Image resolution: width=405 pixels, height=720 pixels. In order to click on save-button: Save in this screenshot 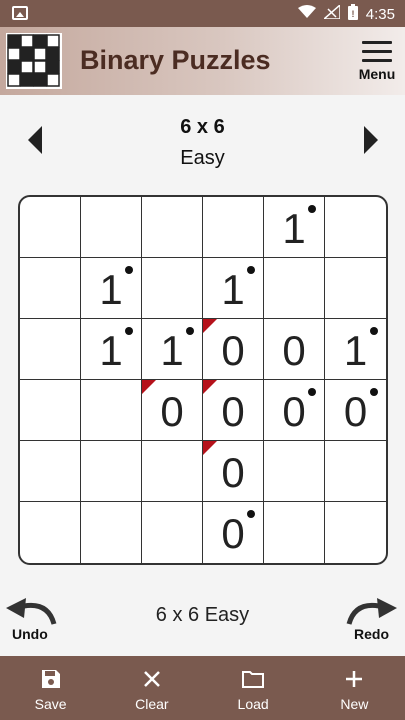, I will do `click(50, 688)`.